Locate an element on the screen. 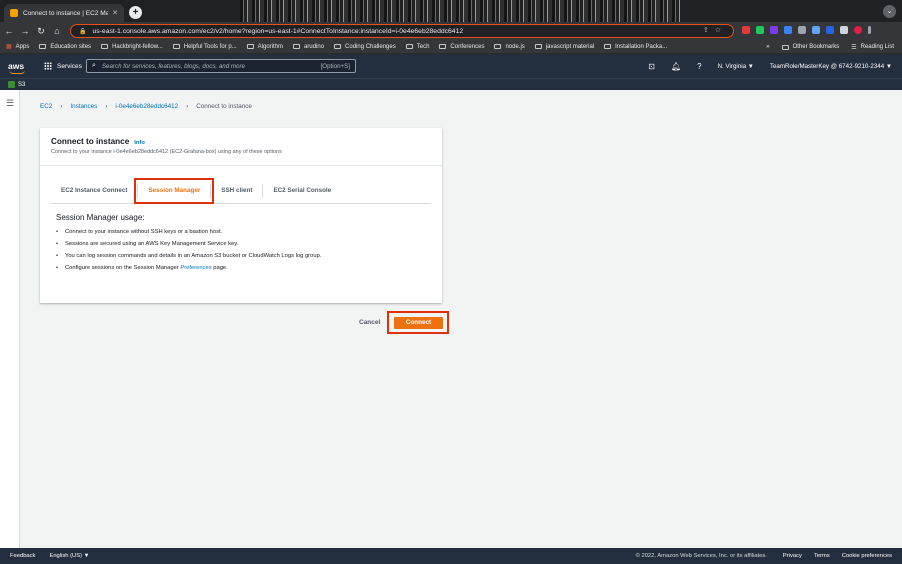  bookmark-folder: node.js is located at coordinates (509, 47).